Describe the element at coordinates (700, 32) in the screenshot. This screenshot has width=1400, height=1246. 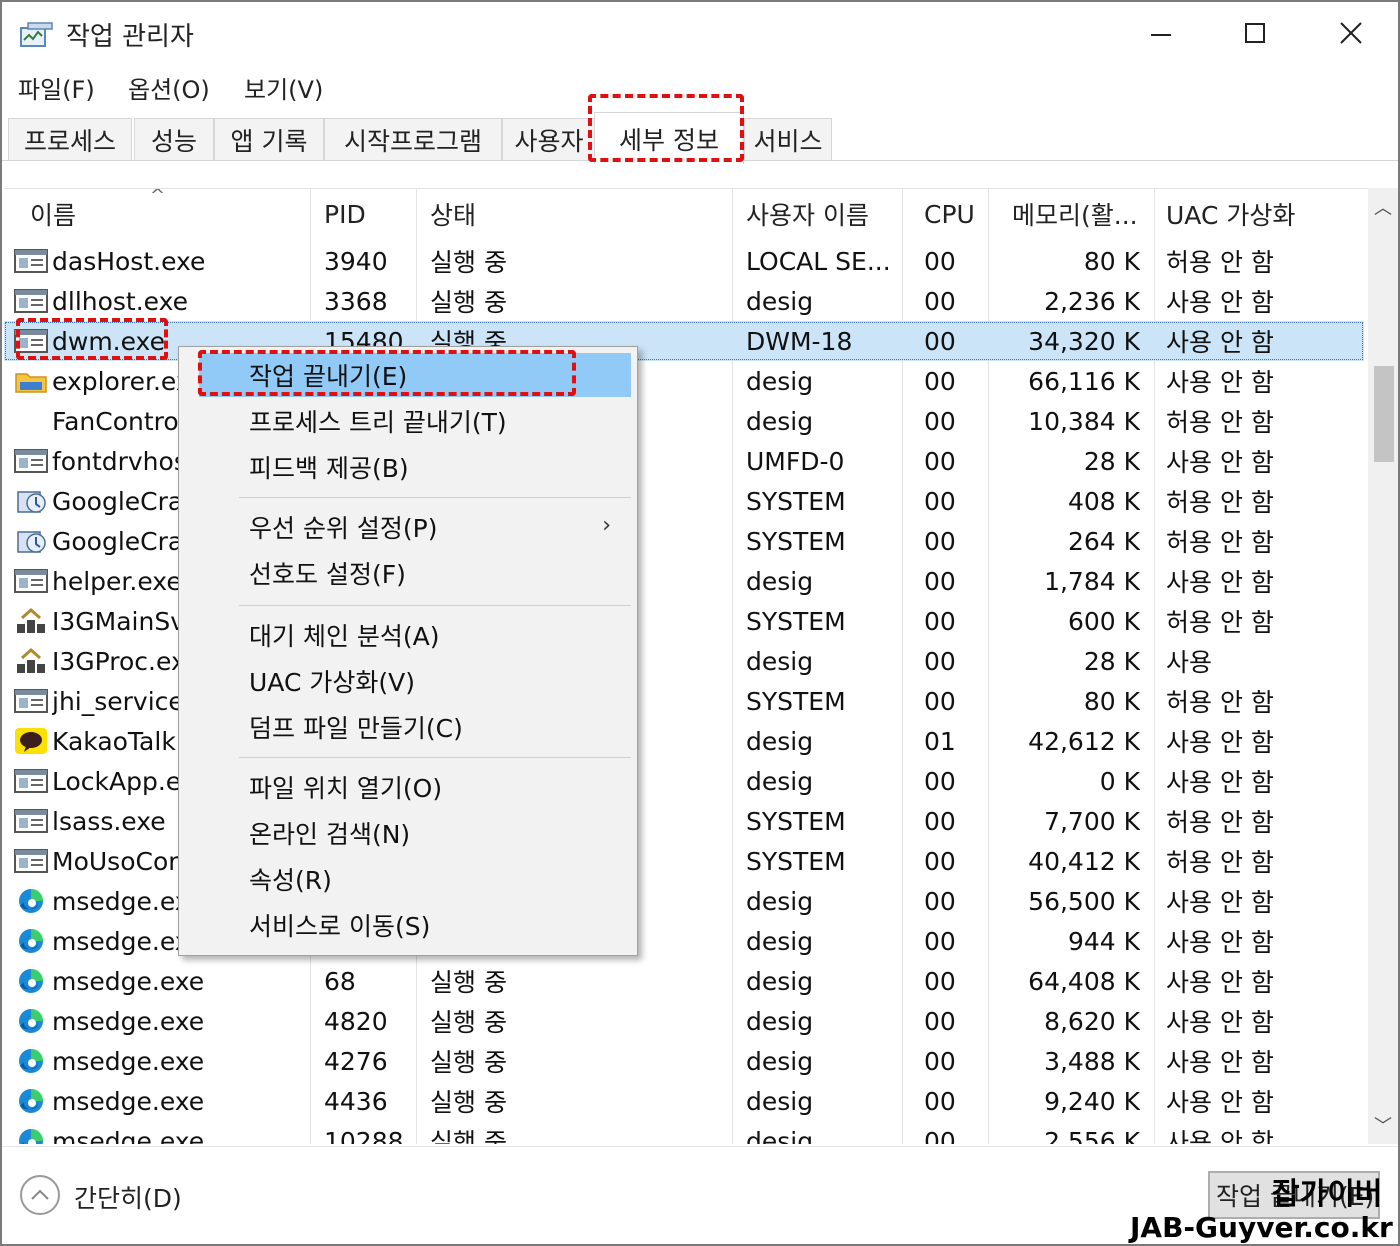
I see `title-bar: 작업 관리자` at that location.